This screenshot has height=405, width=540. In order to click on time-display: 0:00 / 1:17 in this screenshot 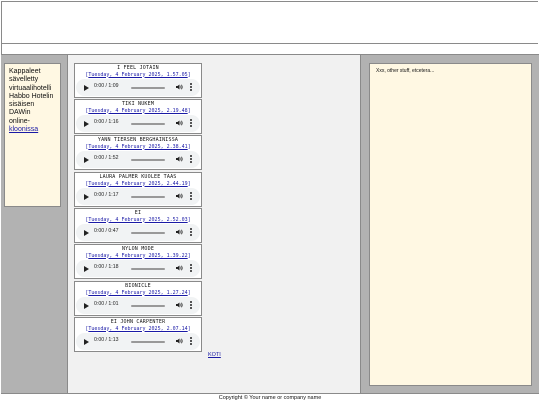, I will do `click(106, 195)`.